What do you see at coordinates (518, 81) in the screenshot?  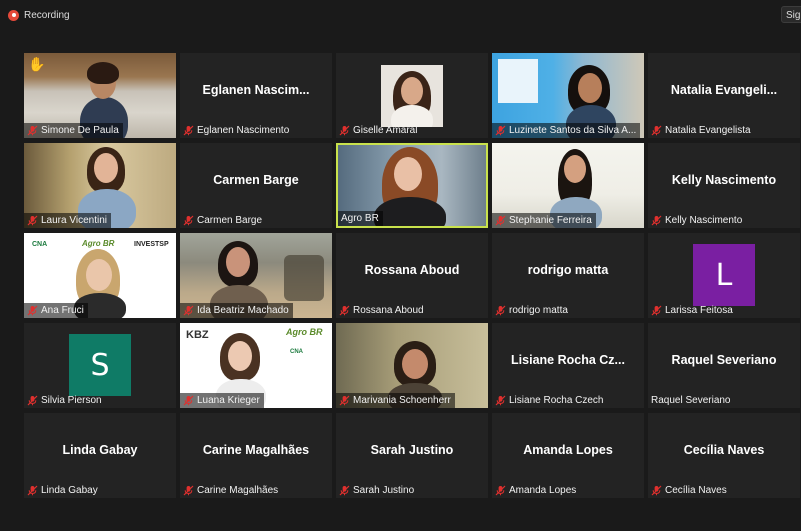 I see `whiteboard` at bounding box center [518, 81].